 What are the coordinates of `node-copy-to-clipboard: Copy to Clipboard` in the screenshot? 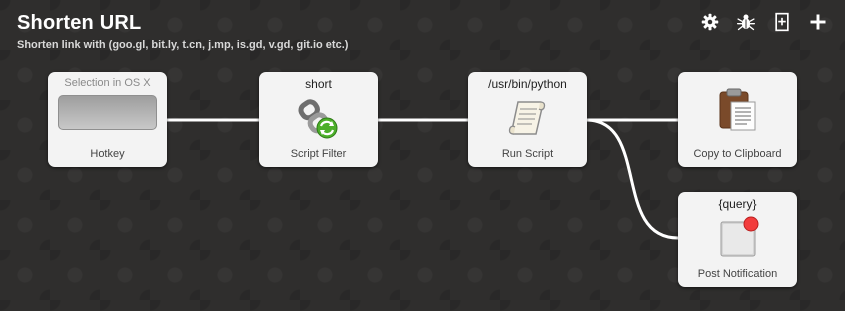 It's located at (737, 119).